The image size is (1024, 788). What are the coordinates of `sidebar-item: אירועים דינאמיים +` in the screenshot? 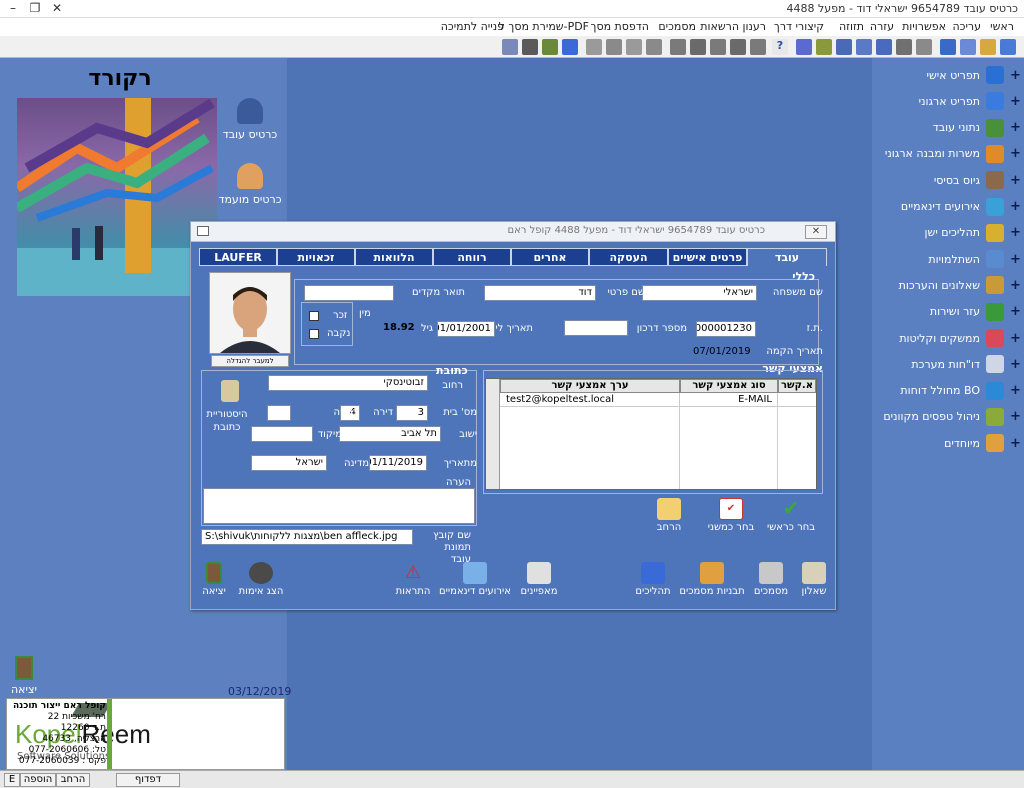 It's located at (946, 207).